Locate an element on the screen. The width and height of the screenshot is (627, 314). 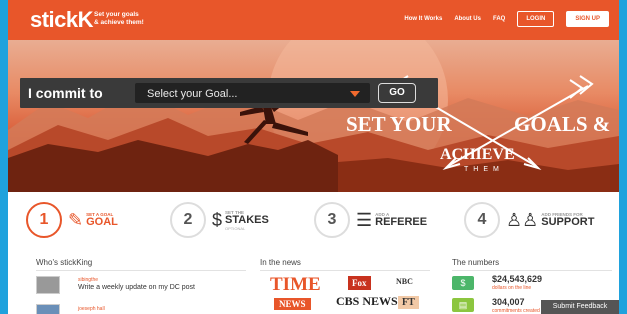
ft-logo: FT is located at coordinates (408, 302).